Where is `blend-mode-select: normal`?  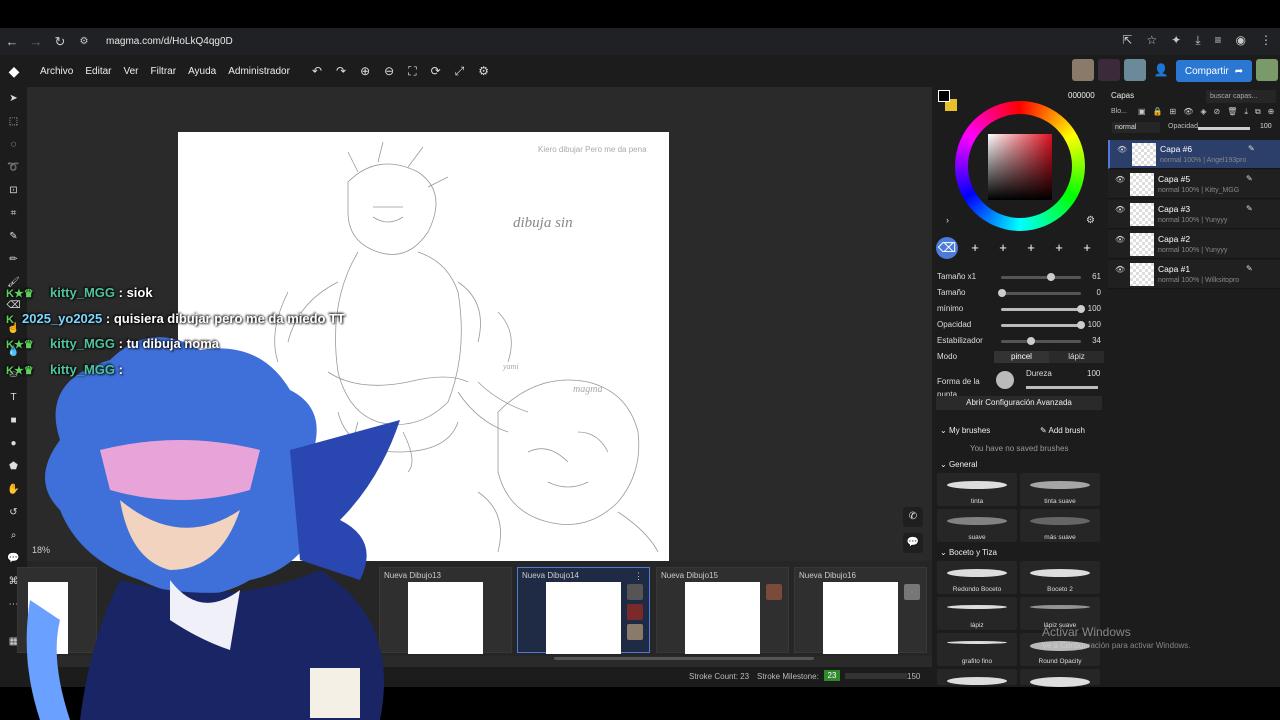
blend-mode-select: normal is located at coordinates (1136, 127).